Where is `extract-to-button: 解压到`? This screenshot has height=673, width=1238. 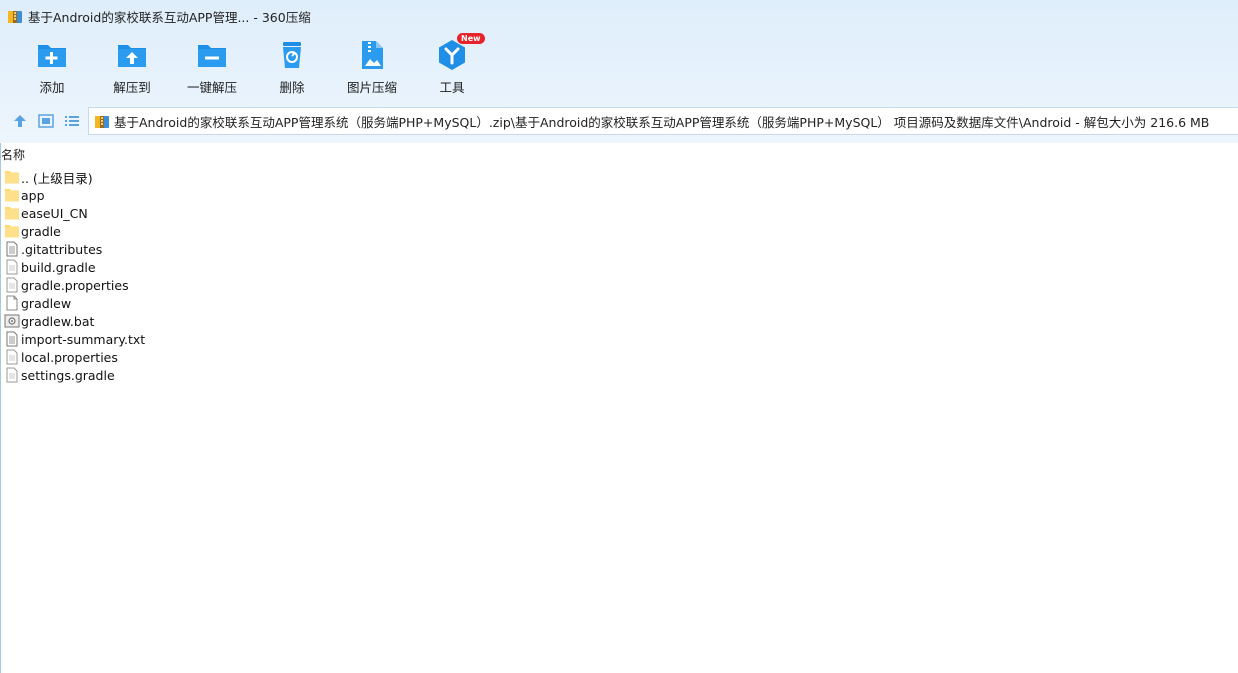
extract-to-button: 解压到 is located at coordinates (132, 68).